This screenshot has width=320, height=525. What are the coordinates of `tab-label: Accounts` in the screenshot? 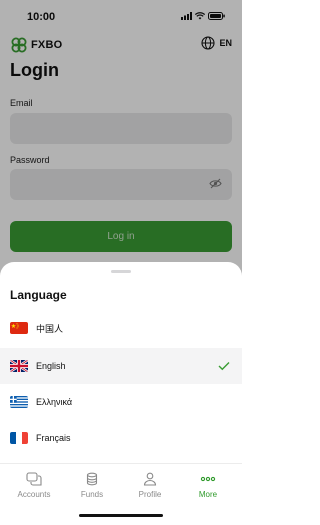 It's located at (34, 494).